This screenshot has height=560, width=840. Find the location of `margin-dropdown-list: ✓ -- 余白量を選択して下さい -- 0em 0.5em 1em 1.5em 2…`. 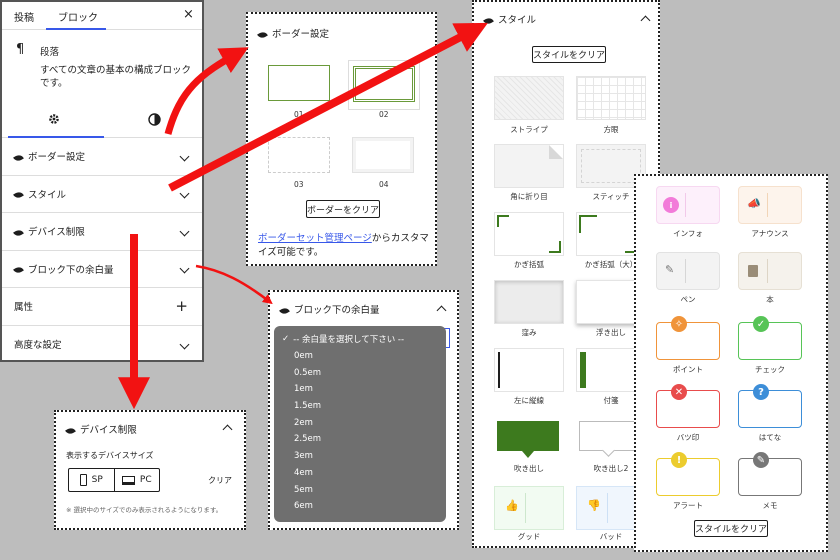

margin-dropdown-list: ✓ -- 余白量を選択して下さい -- 0em 0.5em 1em 1.5em 2… is located at coordinates (360, 424).